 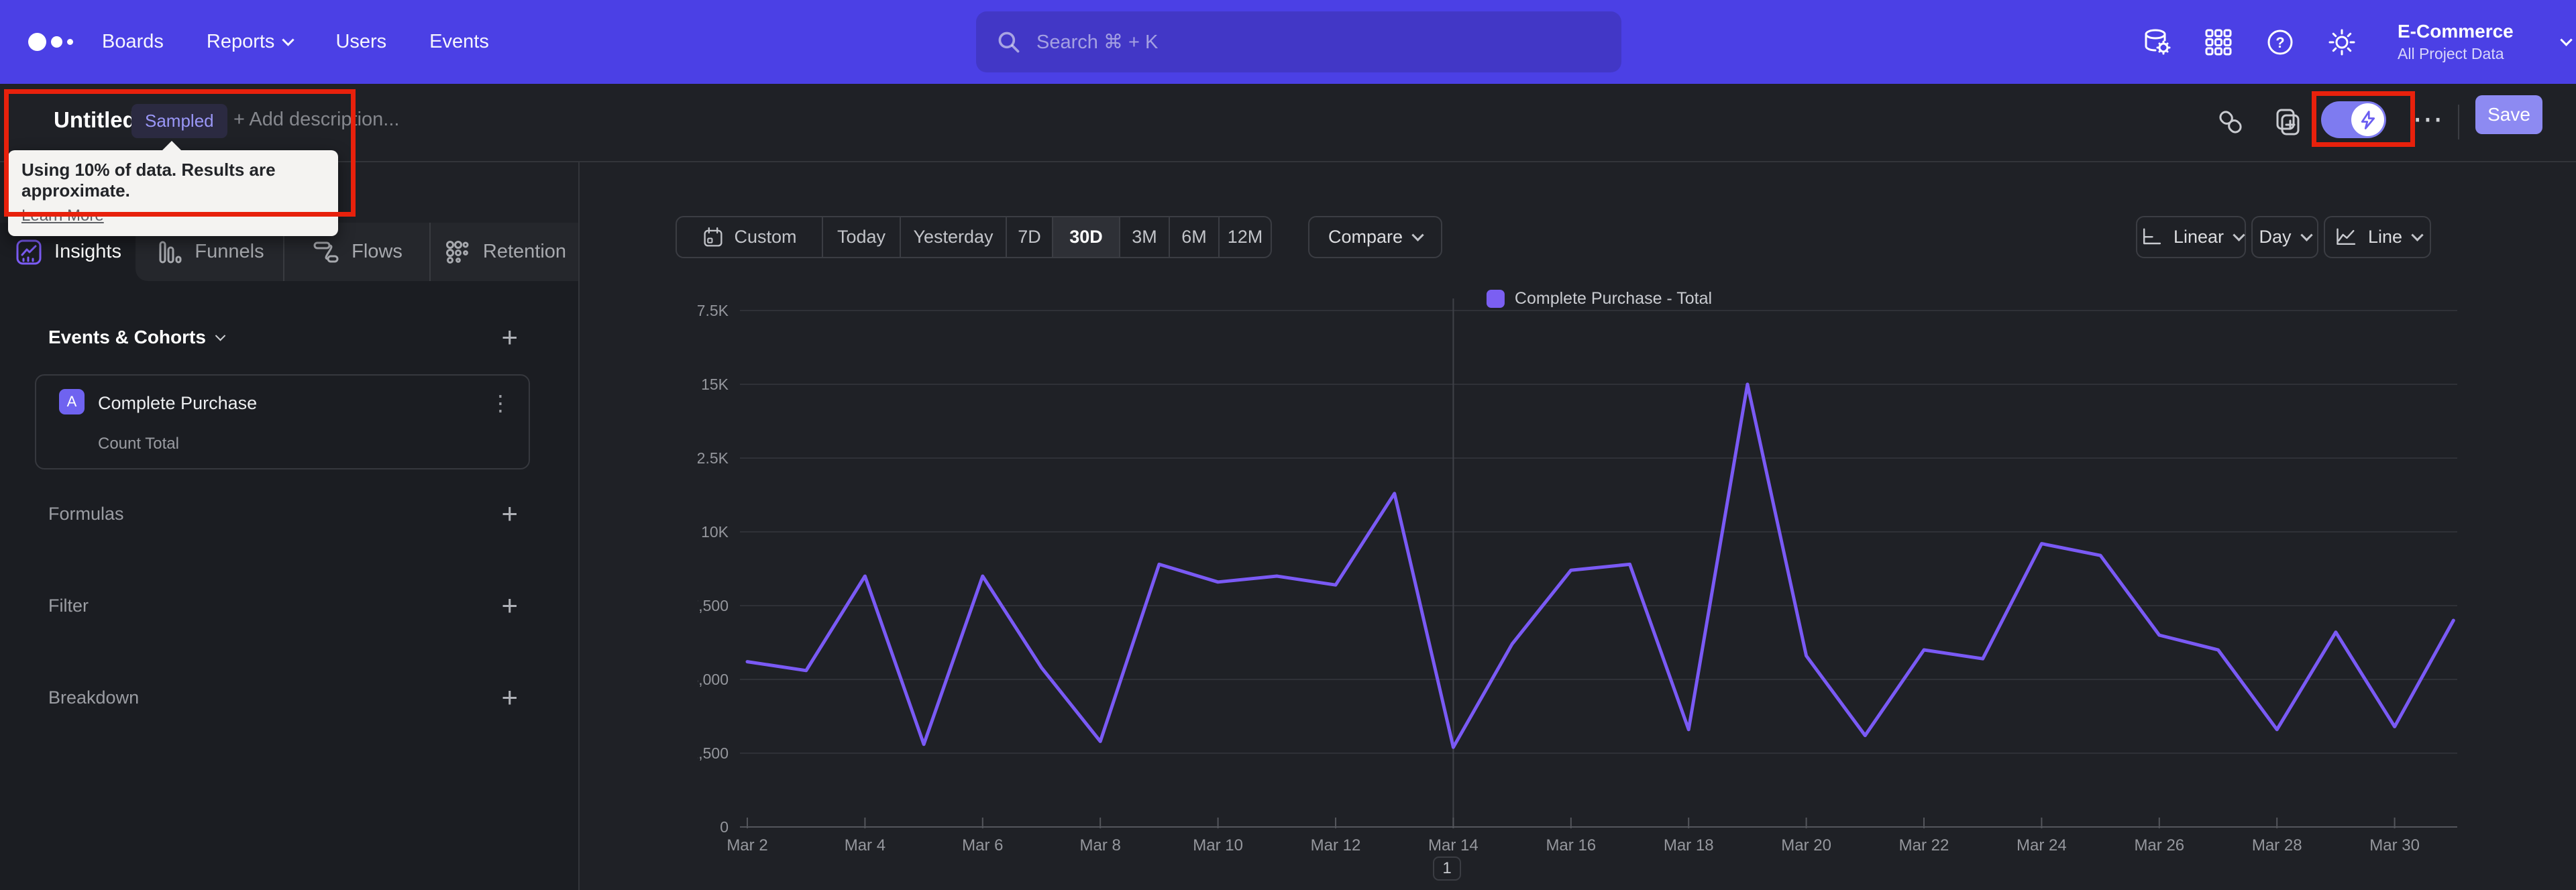 I want to click on event-card: A Complete Purchase ⋮ Count Total, so click(x=282, y=421).